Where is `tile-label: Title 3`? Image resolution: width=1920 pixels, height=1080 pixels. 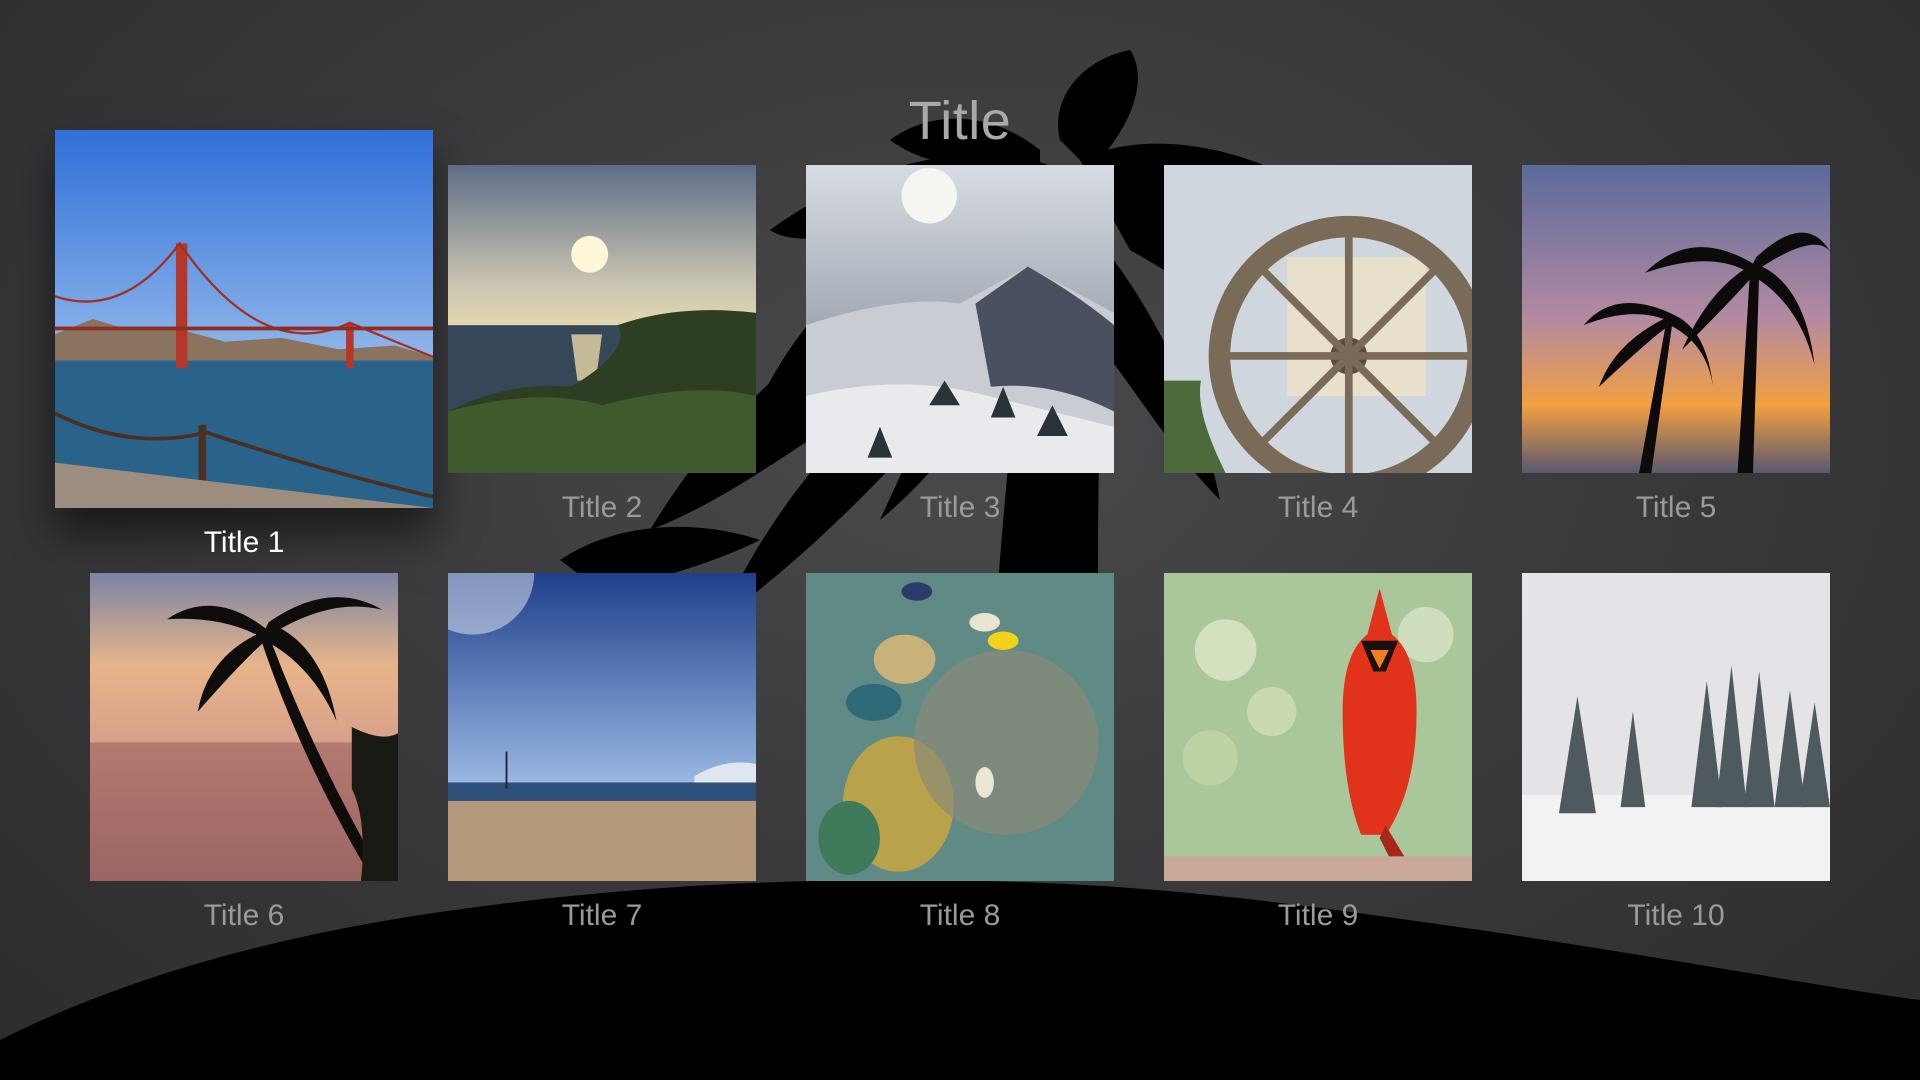
tile-label: Title 3 is located at coordinates (960, 507).